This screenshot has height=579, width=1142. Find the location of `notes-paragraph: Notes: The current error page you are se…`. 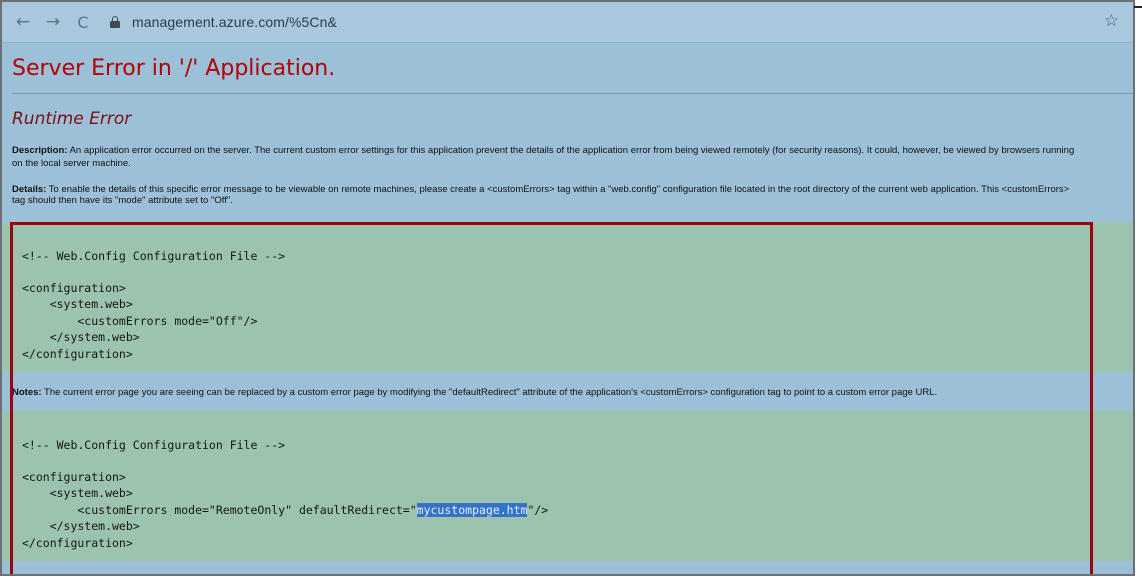

notes-paragraph: Notes: The current error page you are se… is located at coordinates (572, 392).